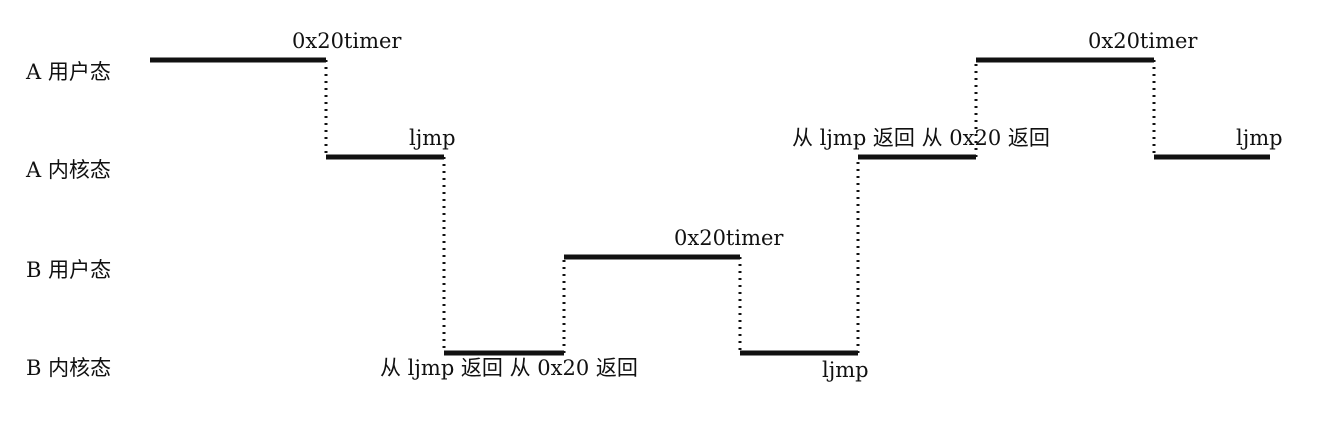 This screenshot has height=442, width=1324. Describe the element at coordinates (347, 41) in the screenshot. I see `annotation-a-user-0x20timer-1: 0x20timer` at that location.